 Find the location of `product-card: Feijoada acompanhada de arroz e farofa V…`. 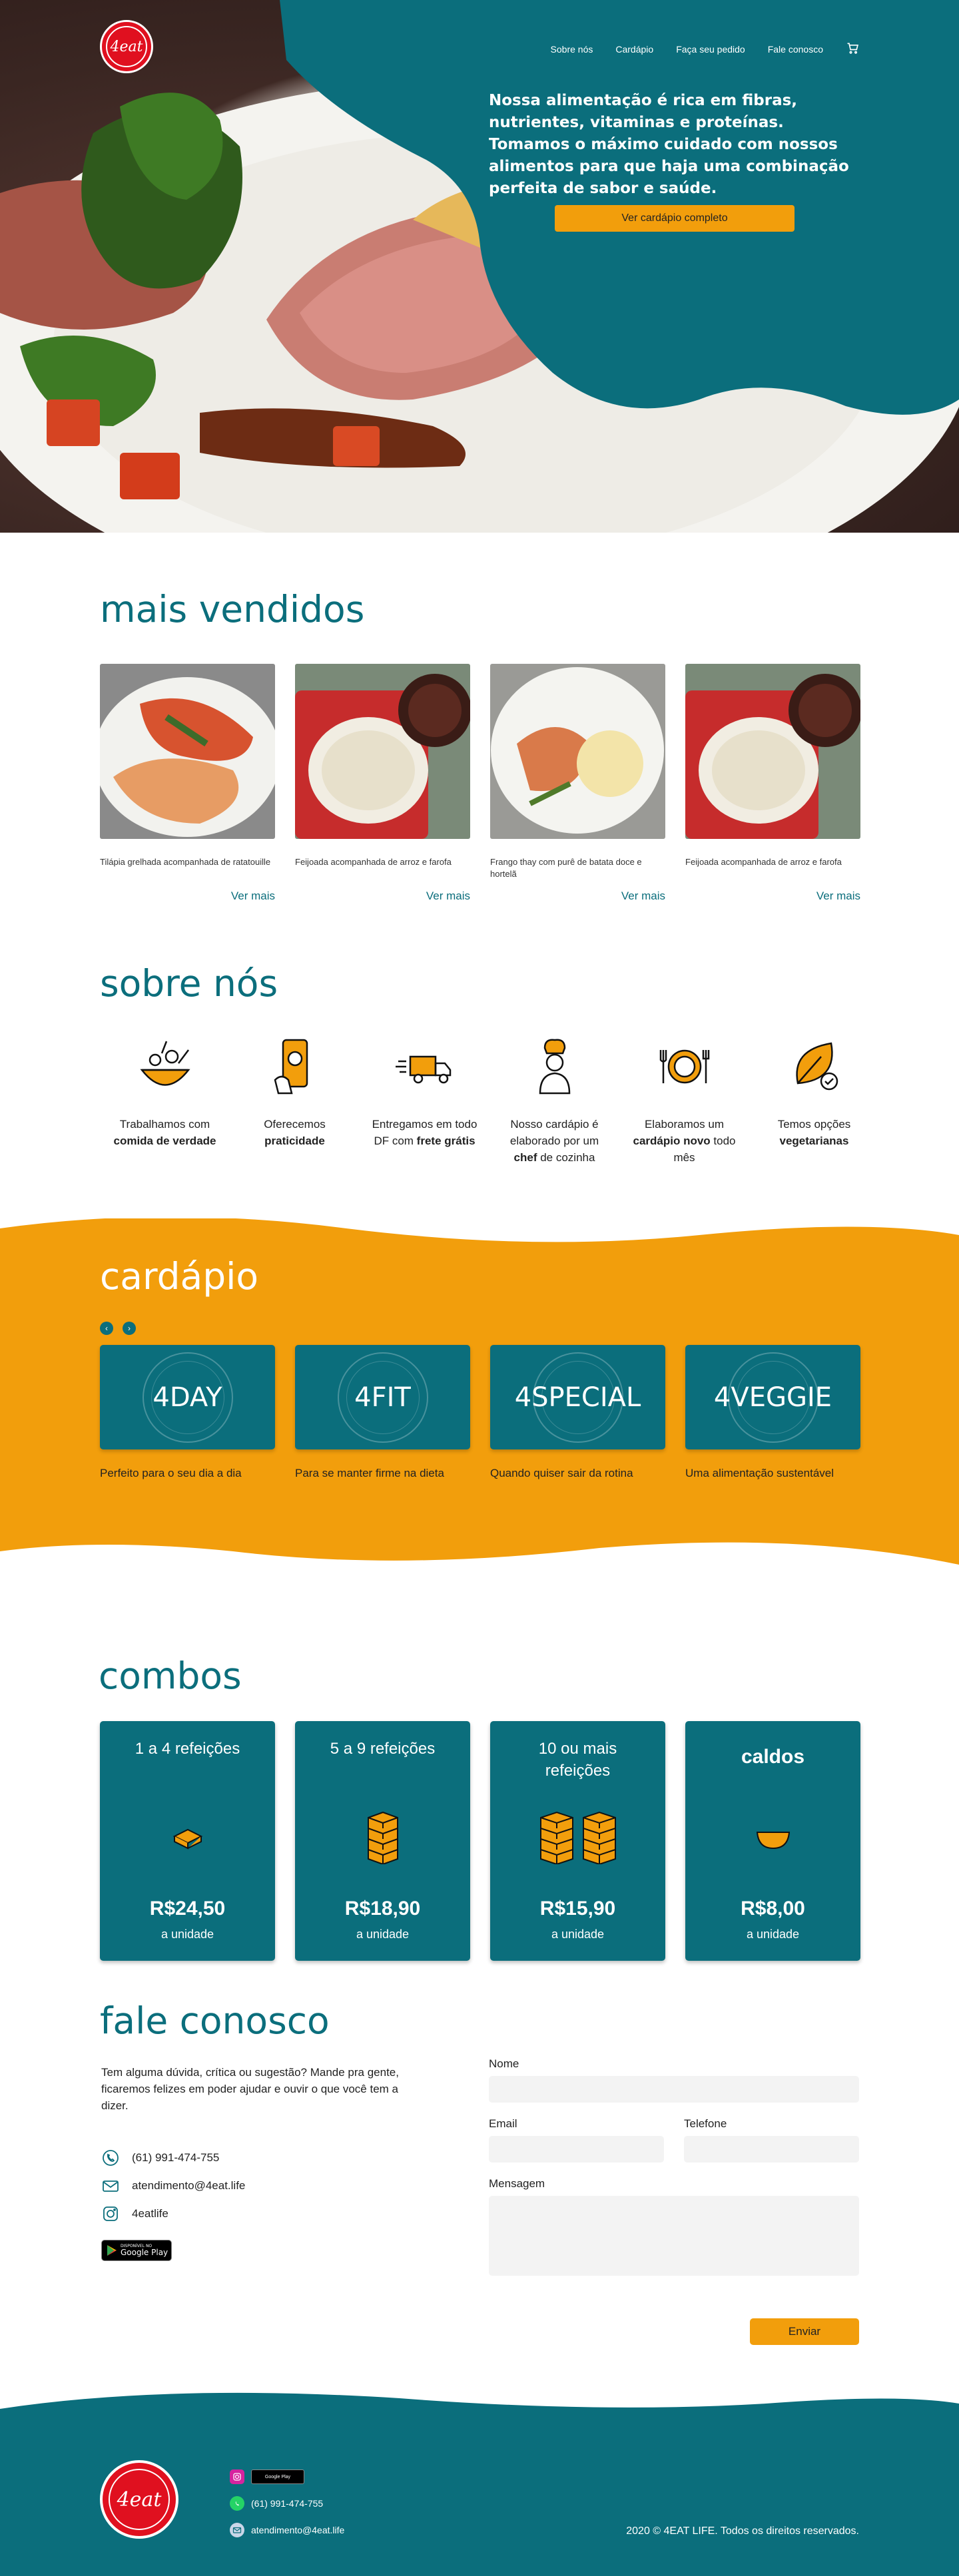

product-card: Feijoada acompanhada de arroz e farofa V… is located at coordinates (382, 784).